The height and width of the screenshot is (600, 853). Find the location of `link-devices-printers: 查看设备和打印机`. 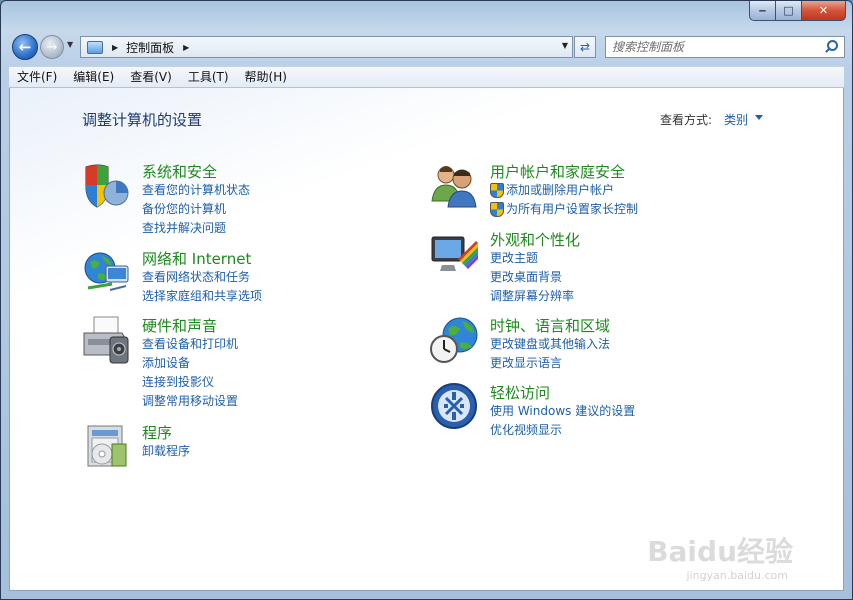

link-devices-printers: 查看设备和打印机 is located at coordinates (190, 344).